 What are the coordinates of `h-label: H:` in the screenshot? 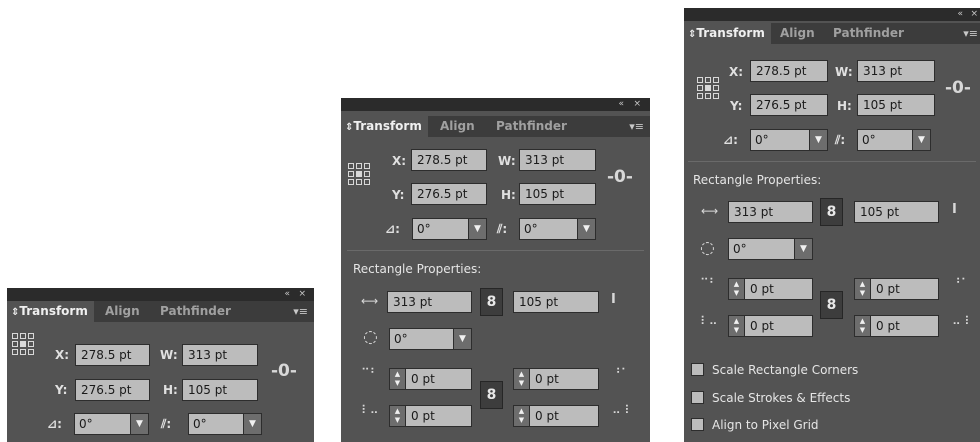 It's located at (844, 106).